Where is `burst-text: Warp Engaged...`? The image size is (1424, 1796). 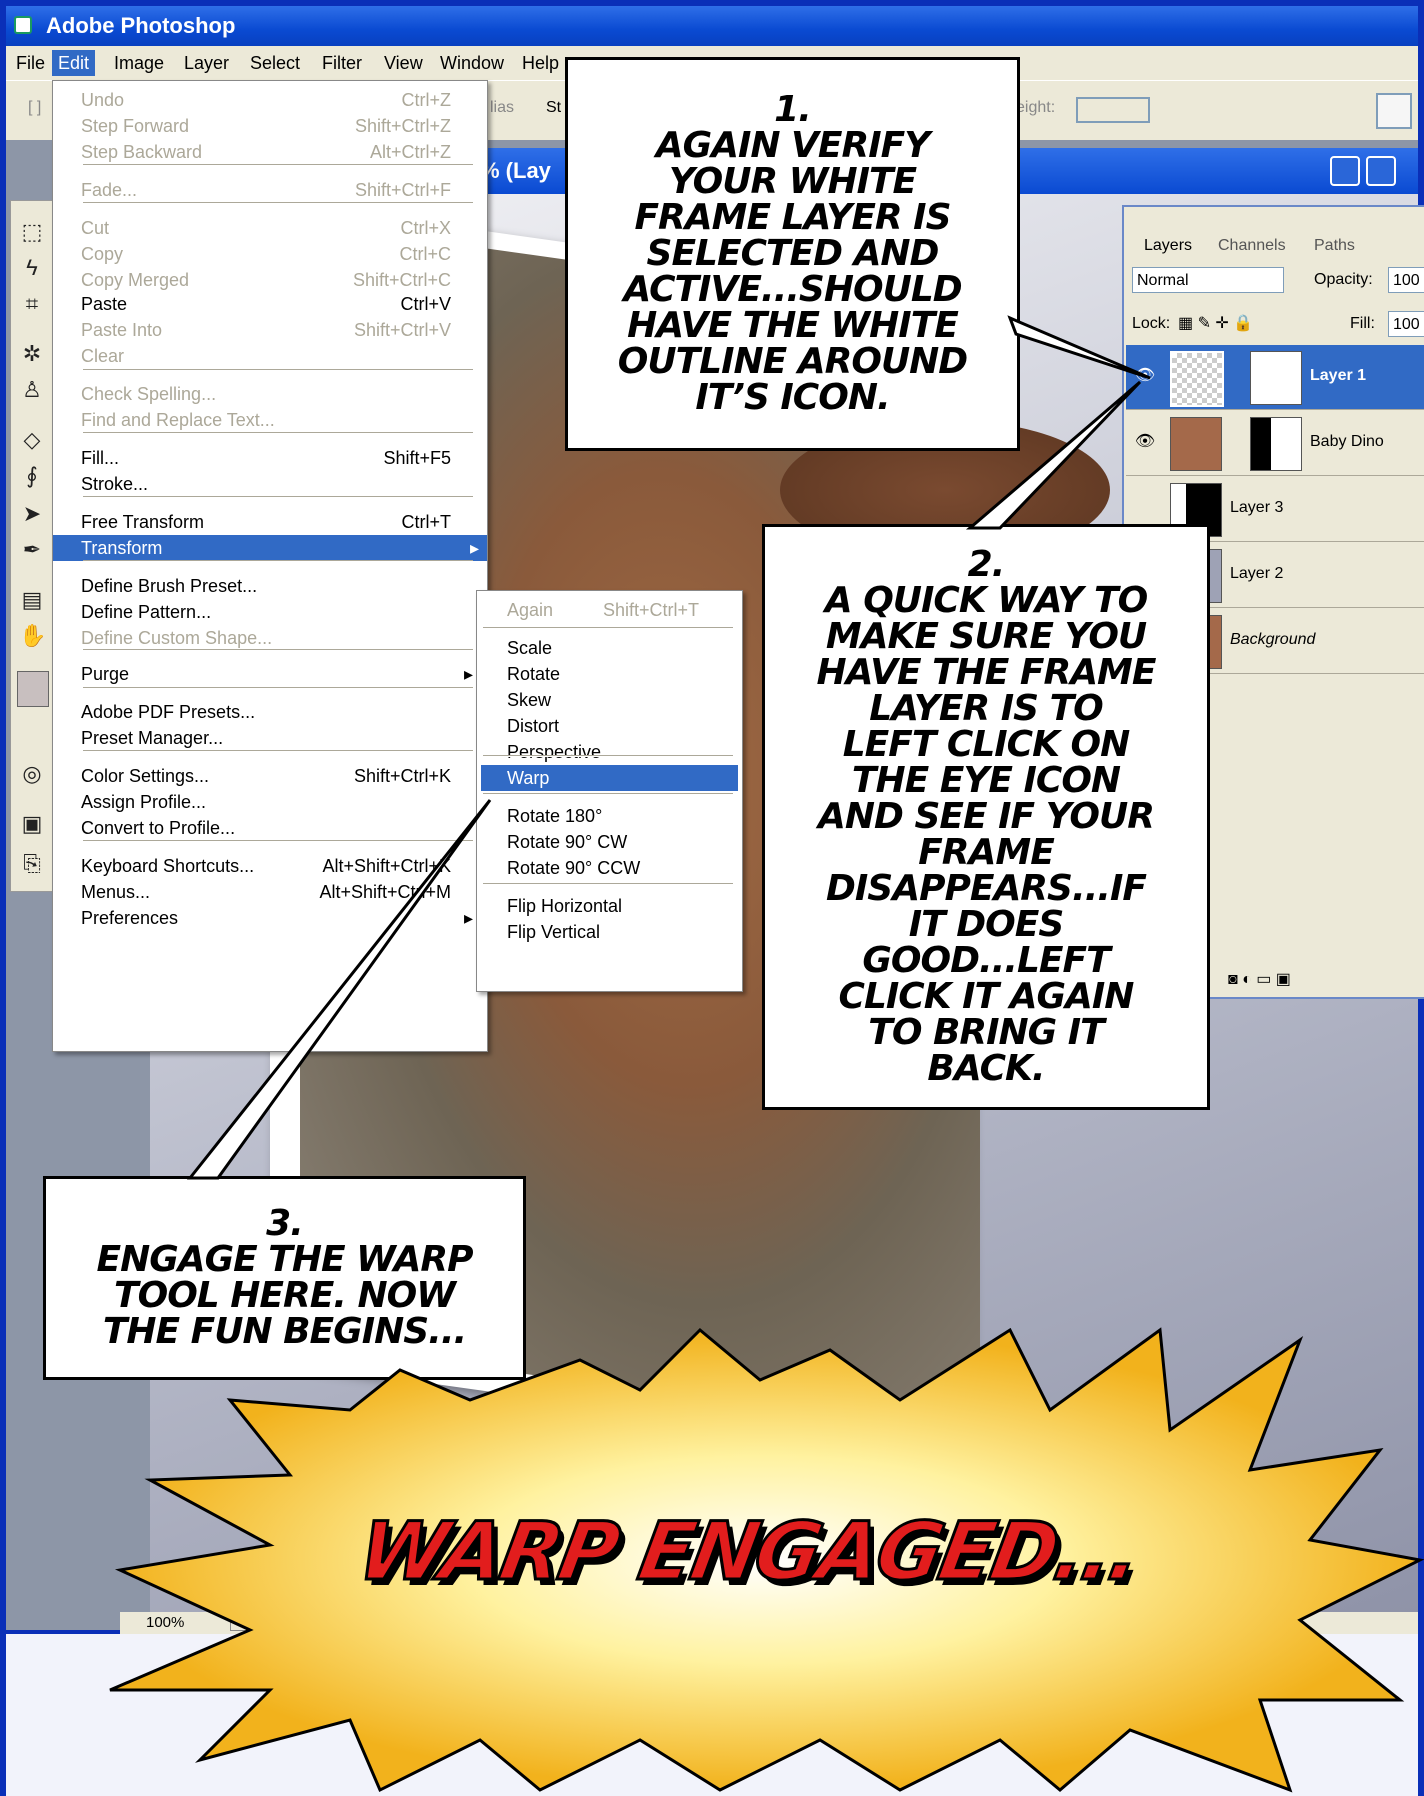 burst-text: Warp Engaged... is located at coordinates (748, 1552).